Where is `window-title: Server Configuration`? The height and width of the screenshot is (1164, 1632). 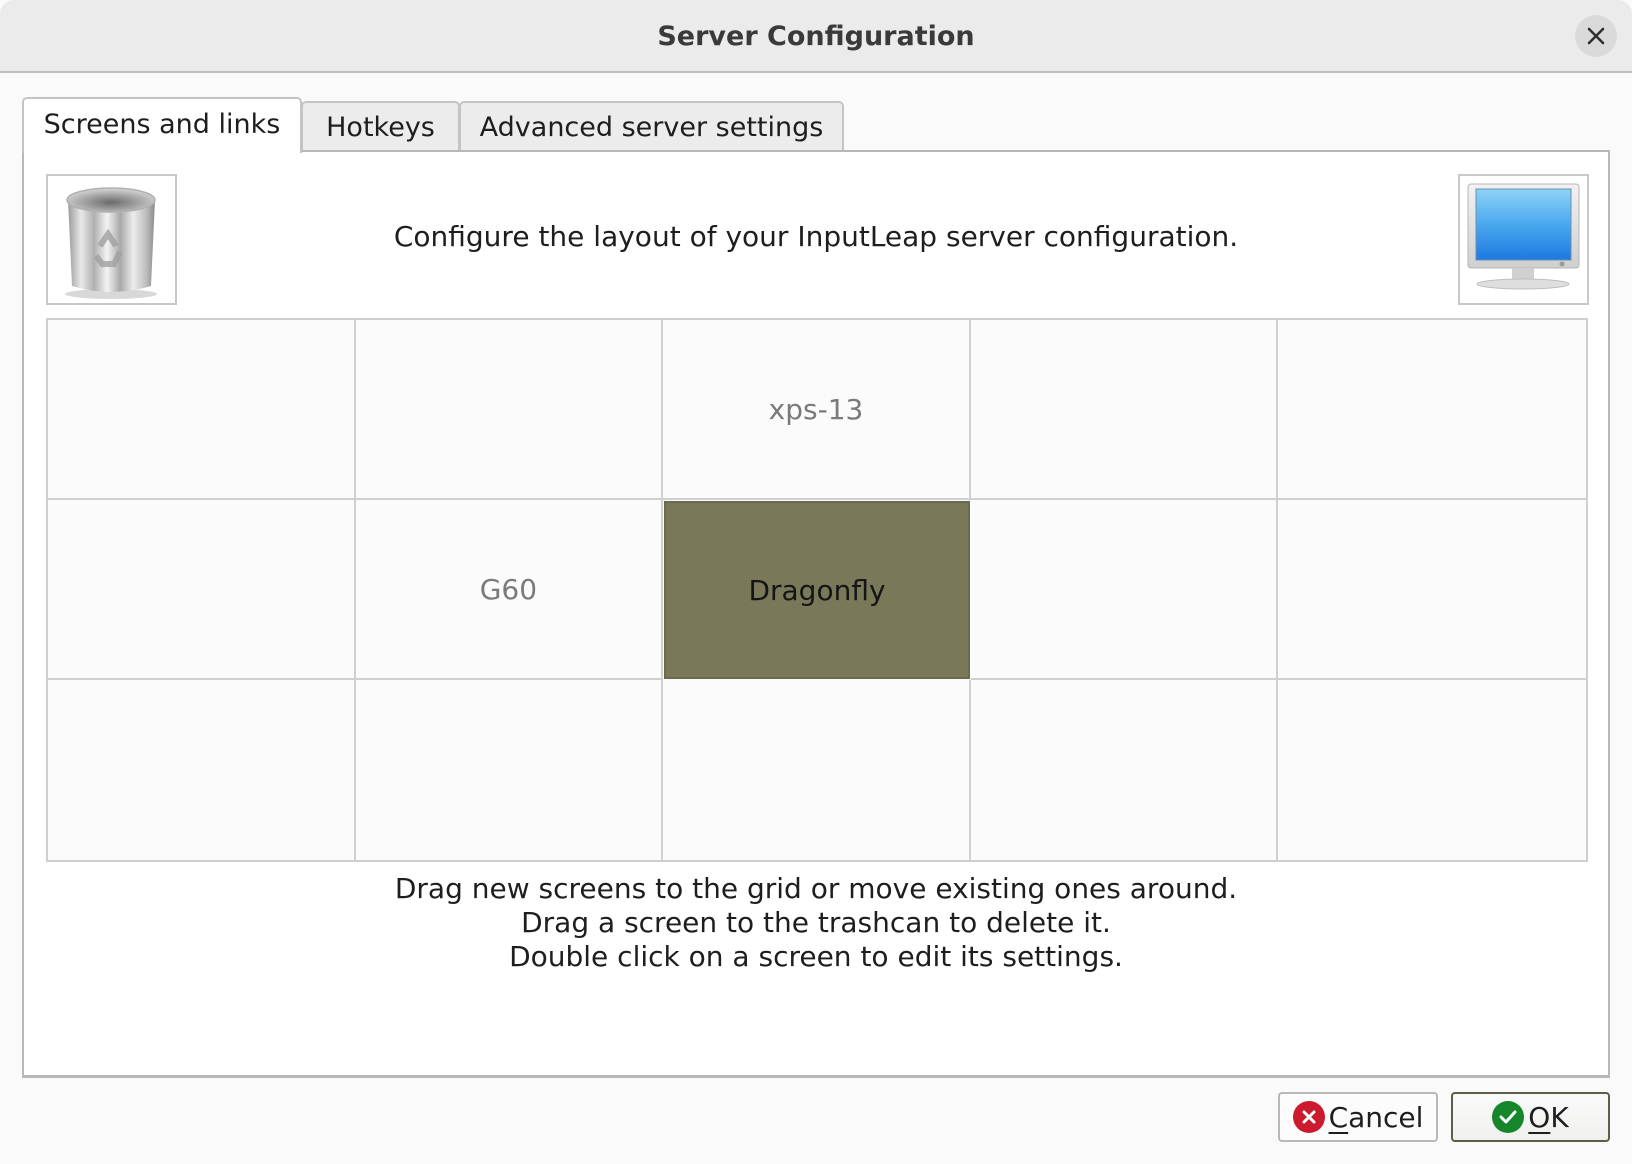 window-title: Server Configuration is located at coordinates (816, 36).